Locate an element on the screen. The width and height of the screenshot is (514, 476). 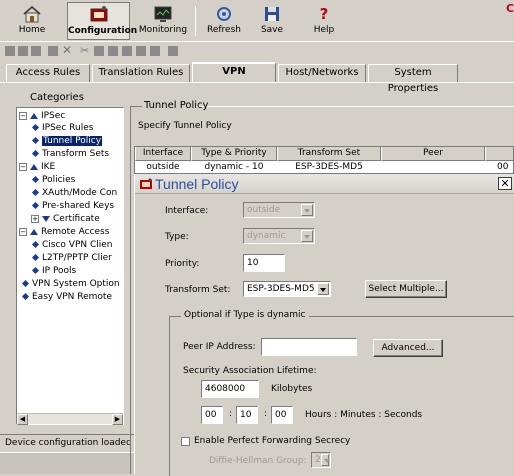
pfs-label: Enable Perfect Forwarding Secrecy is located at coordinates (272, 441).